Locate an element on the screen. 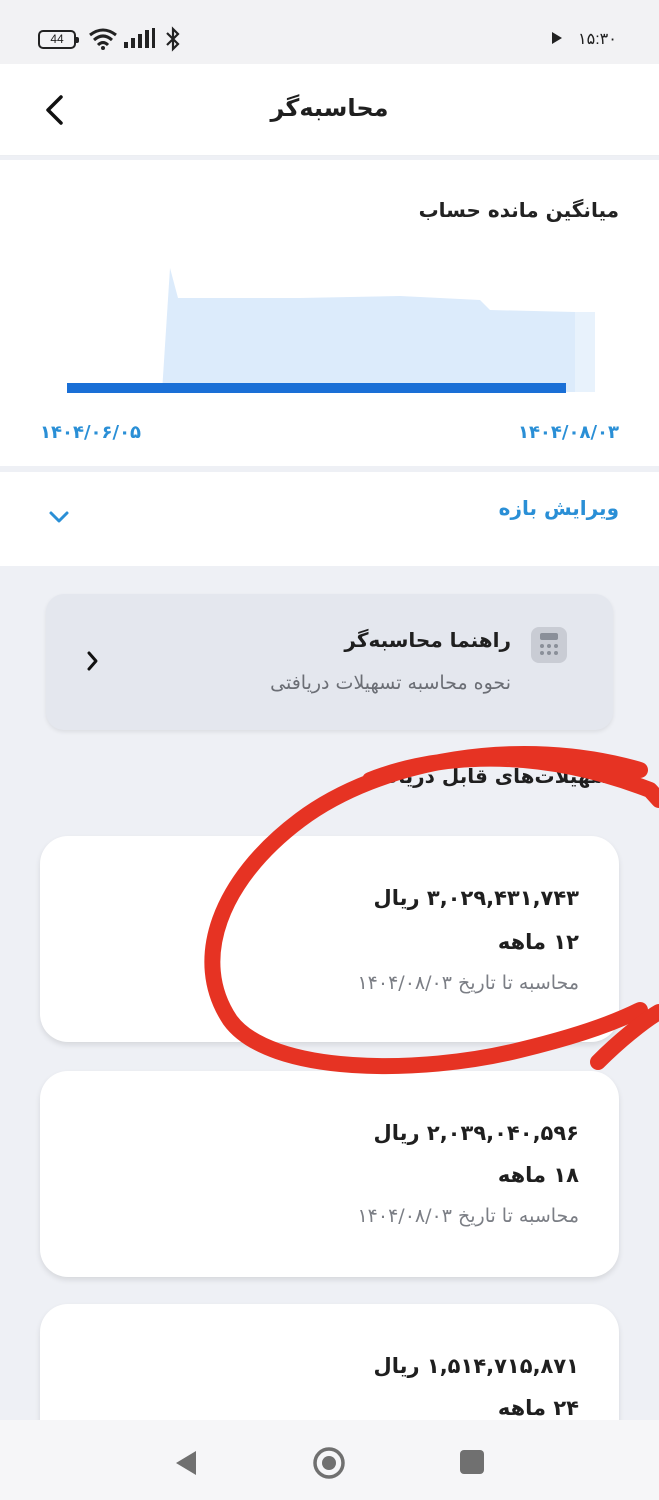  loan-term: ۱۲ ماهه is located at coordinates (538, 942).